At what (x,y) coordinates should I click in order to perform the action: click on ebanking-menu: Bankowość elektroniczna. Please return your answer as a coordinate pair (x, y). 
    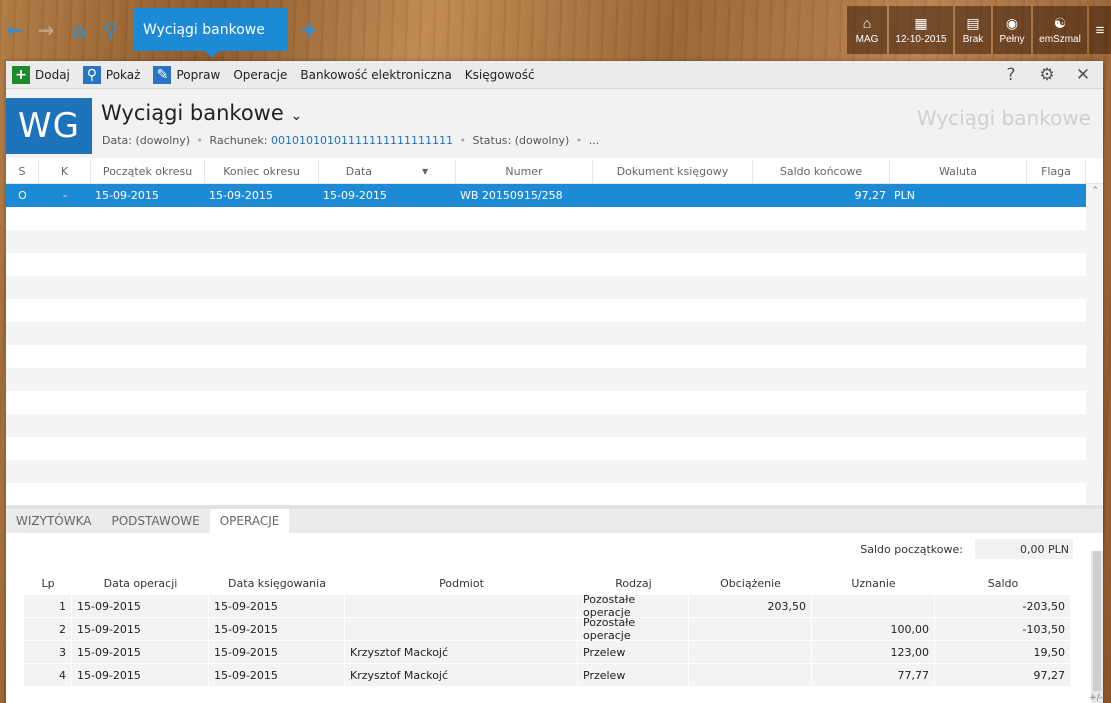
    Looking at the image, I should click on (375, 75).